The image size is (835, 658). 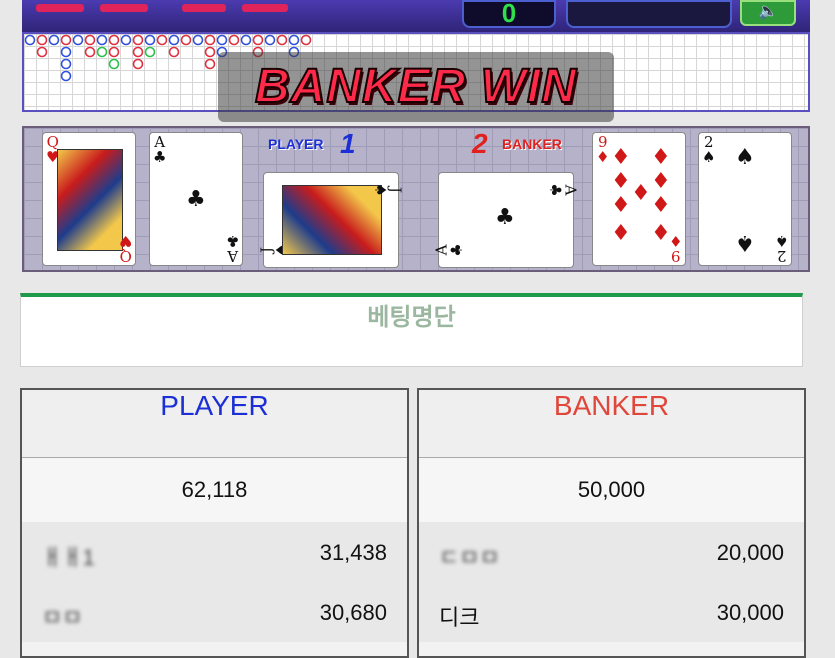 I want to click on result-text: BANKER WIN, so click(x=415, y=86).